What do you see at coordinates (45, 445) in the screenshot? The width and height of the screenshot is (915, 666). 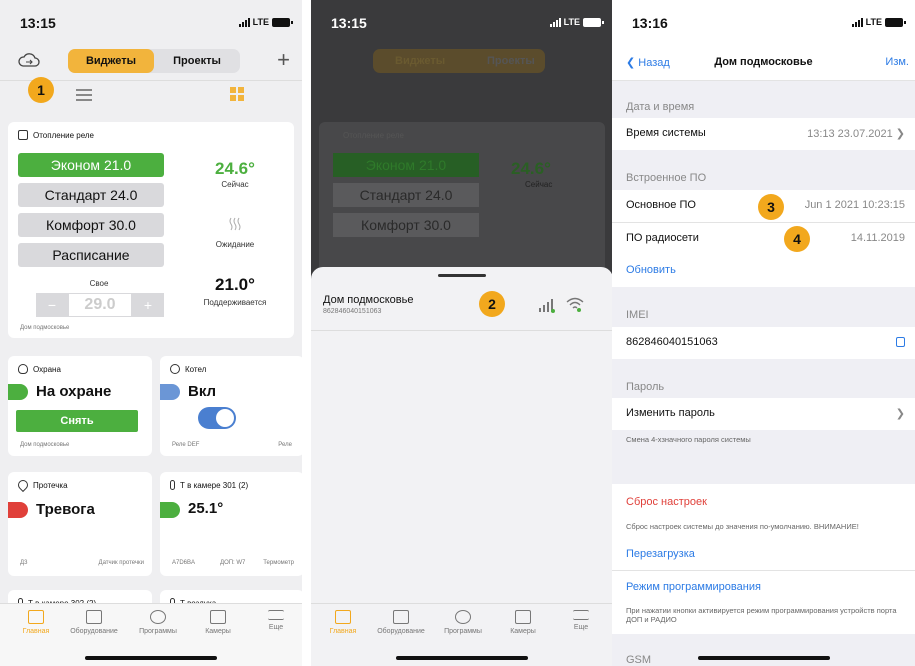 I see `security-location: Дом подмосковье` at bounding box center [45, 445].